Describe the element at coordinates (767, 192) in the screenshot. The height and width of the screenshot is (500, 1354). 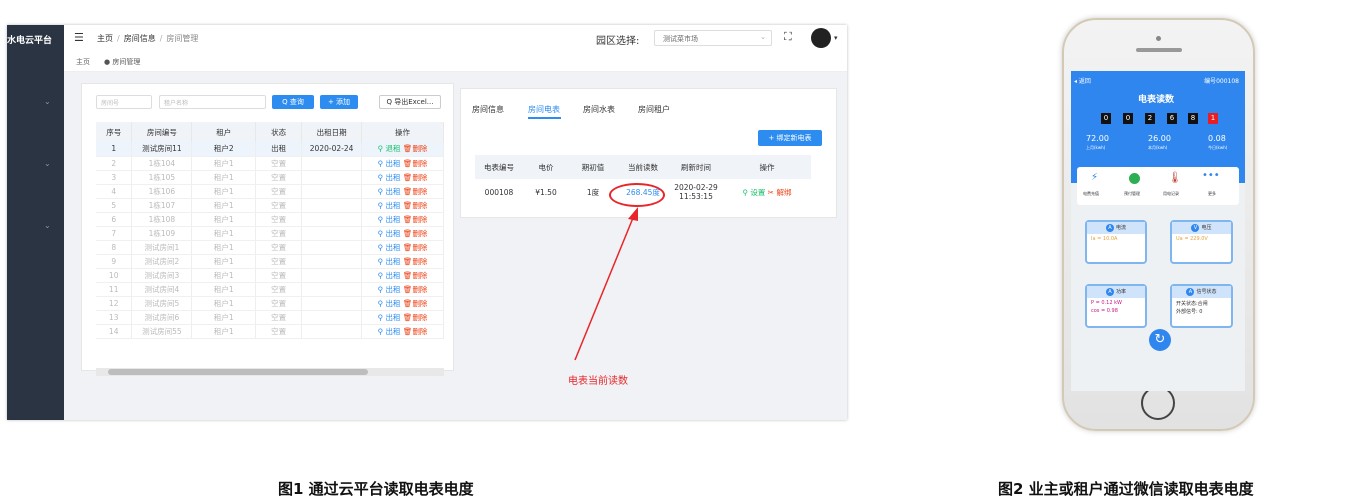
I see `meter-ops-cell: ⚲ 设置 ✂ 解绑` at that location.